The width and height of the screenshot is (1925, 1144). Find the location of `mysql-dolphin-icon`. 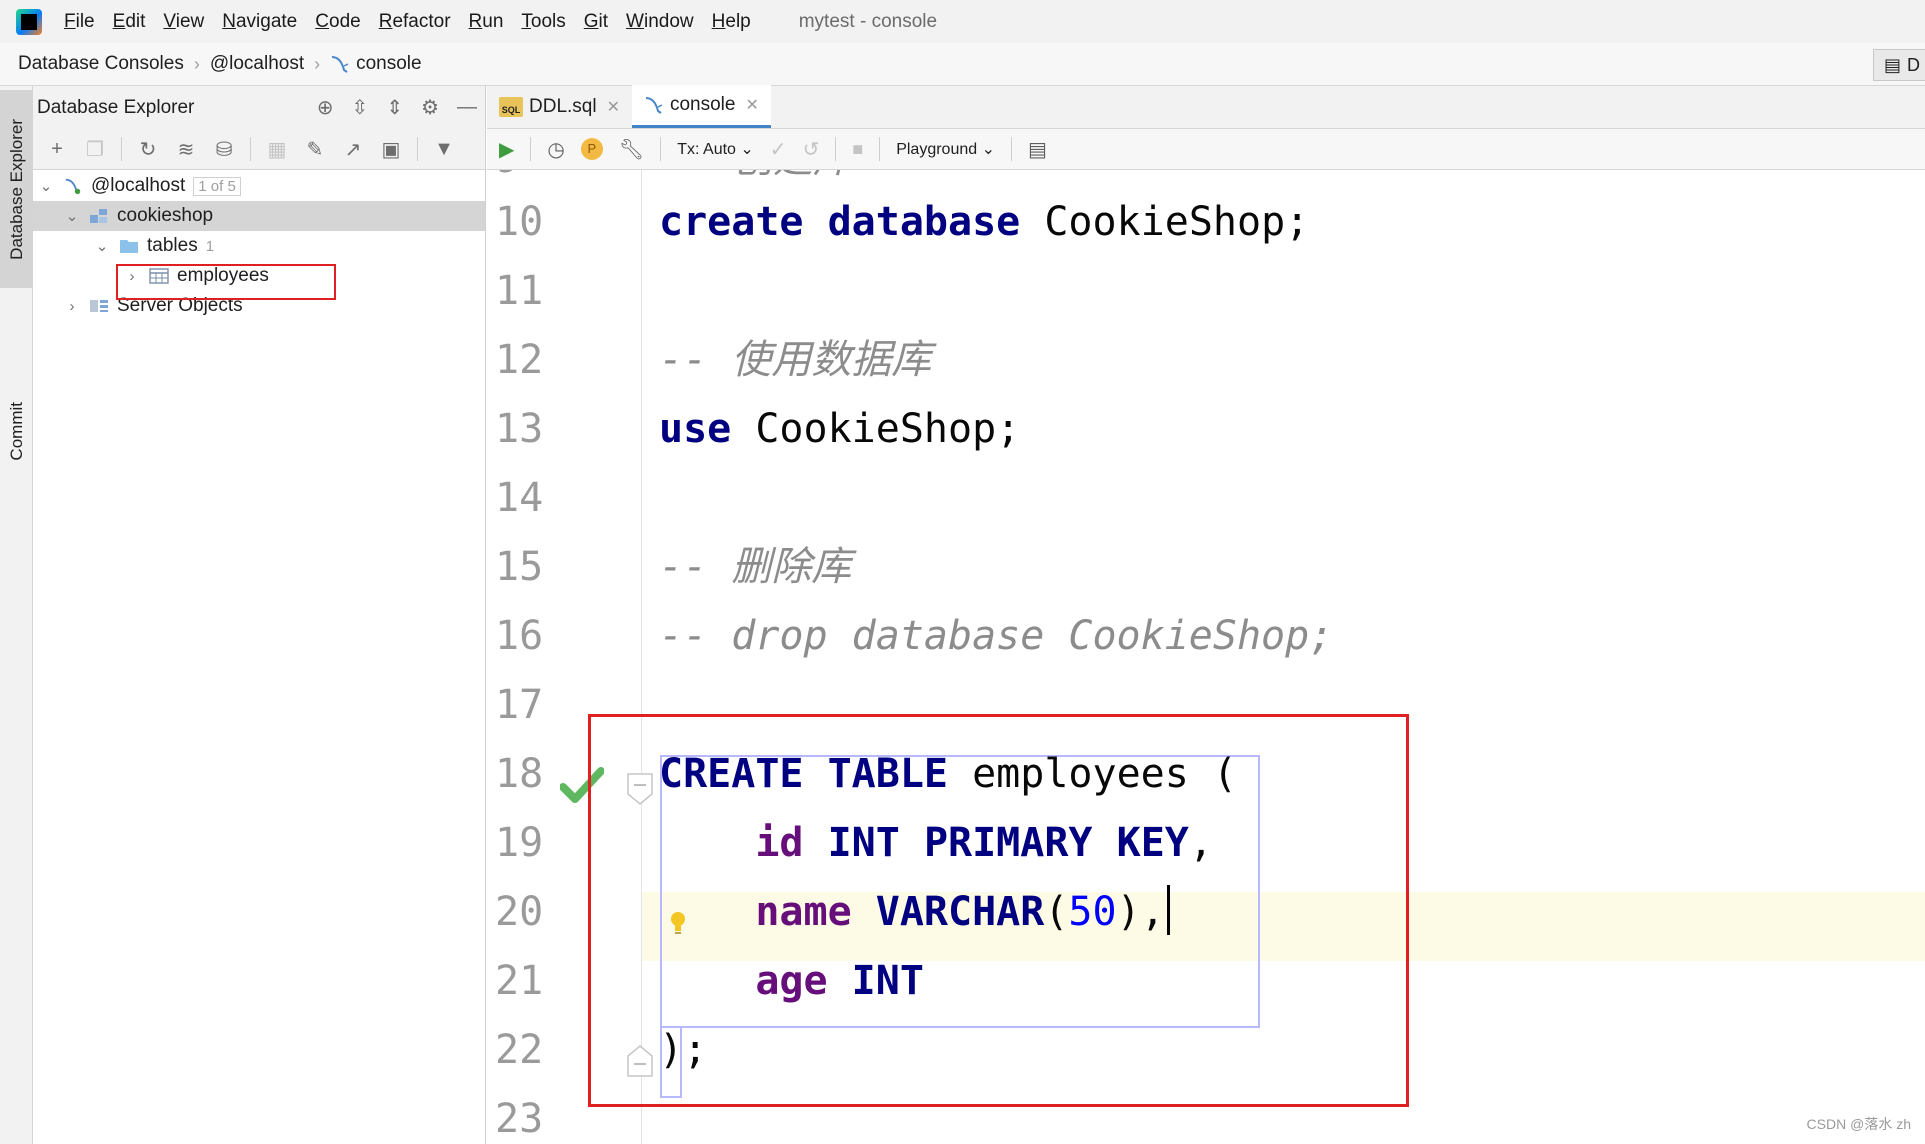

mysql-dolphin-icon is located at coordinates (654, 105).